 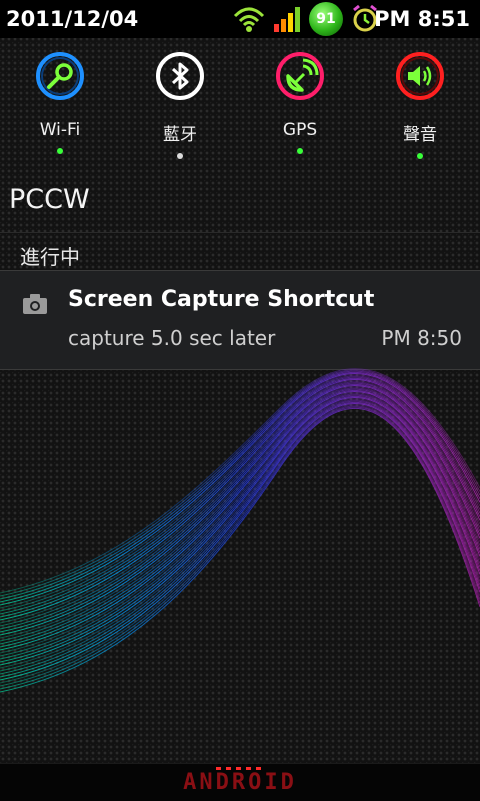 I want to click on battery-level: 91, so click(x=326, y=19).